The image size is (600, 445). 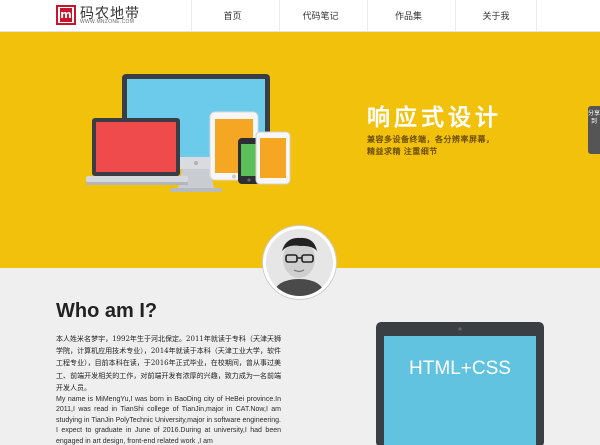 I want to click on avatar-portrait-icon, so click(x=299, y=262).